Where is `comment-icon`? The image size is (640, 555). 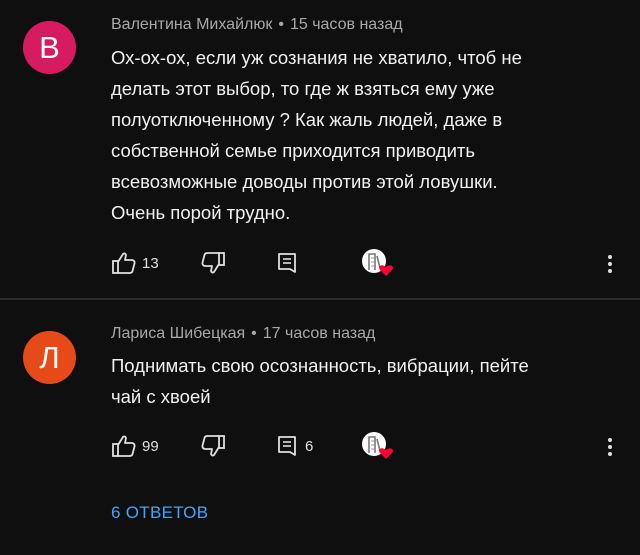
comment-icon is located at coordinates (287, 446).